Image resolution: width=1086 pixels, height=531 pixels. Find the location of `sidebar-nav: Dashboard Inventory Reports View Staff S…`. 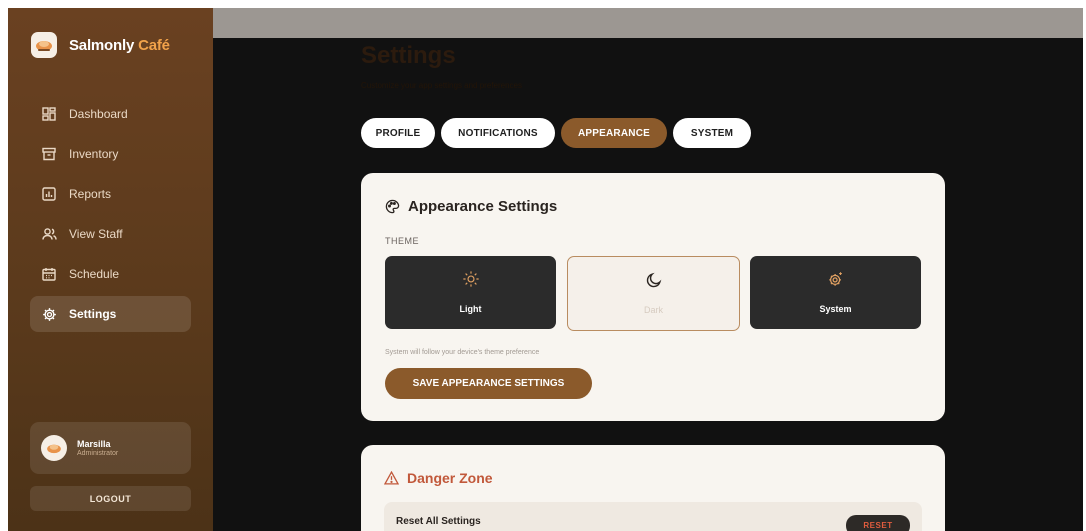

sidebar-nav: Dashboard Inventory Reports View Staff S… is located at coordinates (110, 216).